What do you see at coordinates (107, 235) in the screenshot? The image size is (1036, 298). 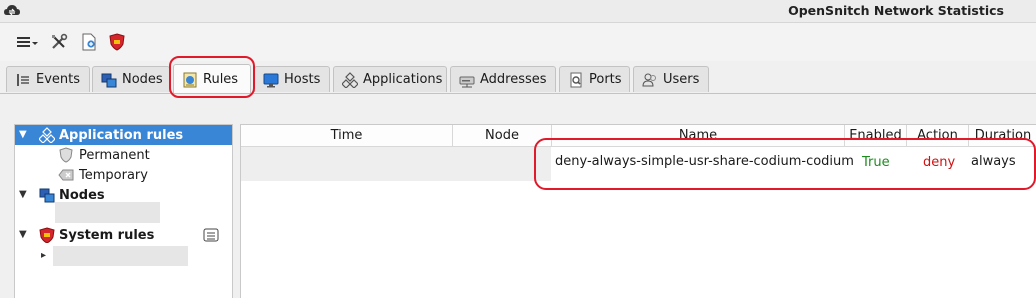 I see `tree-label: System rules` at bounding box center [107, 235].